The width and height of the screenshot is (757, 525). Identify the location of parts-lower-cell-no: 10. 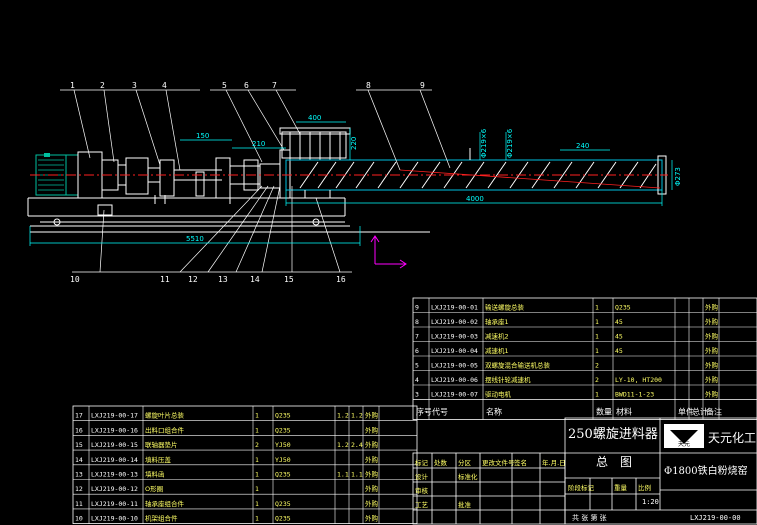
(79, 519).